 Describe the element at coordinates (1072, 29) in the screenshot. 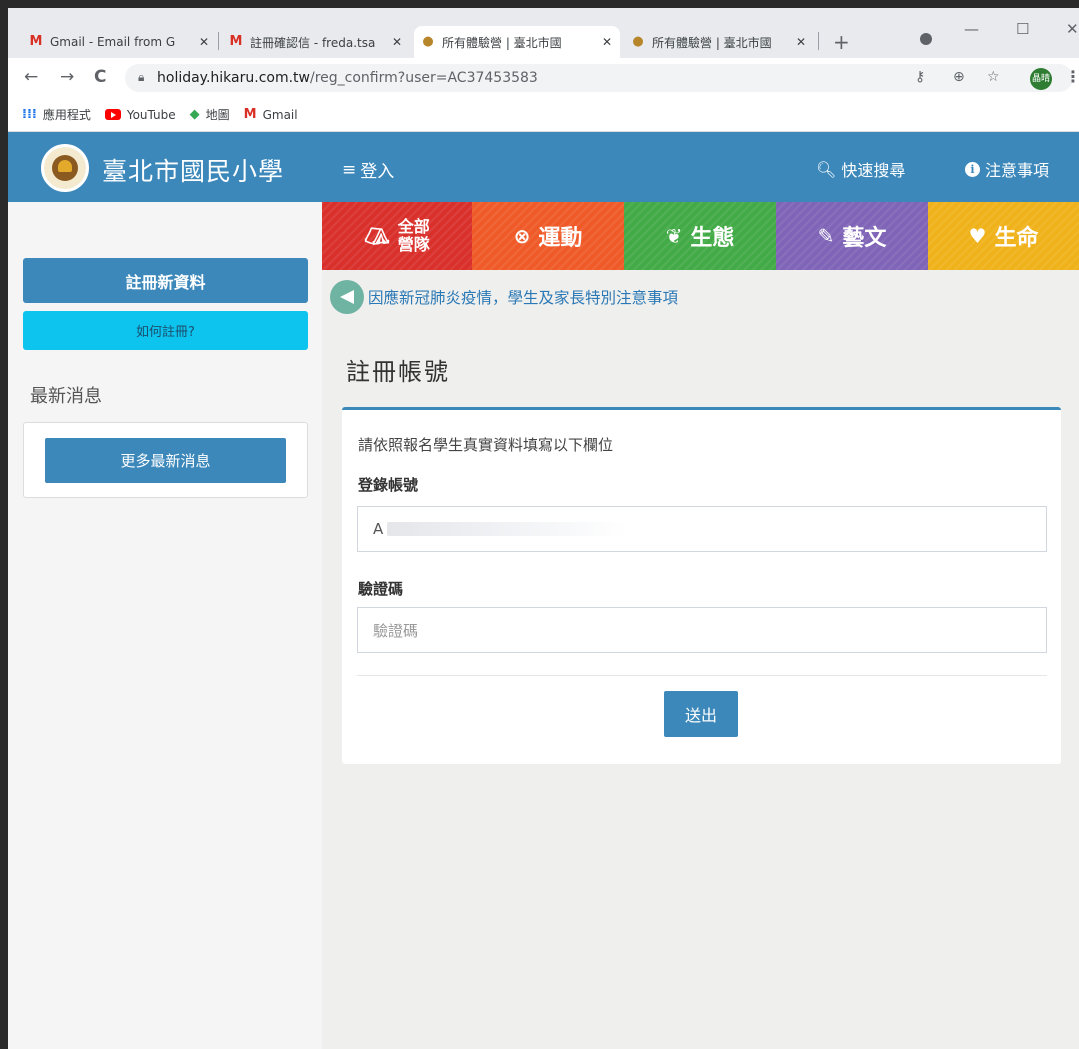

I see `window-close-icon: ✕` at that location.